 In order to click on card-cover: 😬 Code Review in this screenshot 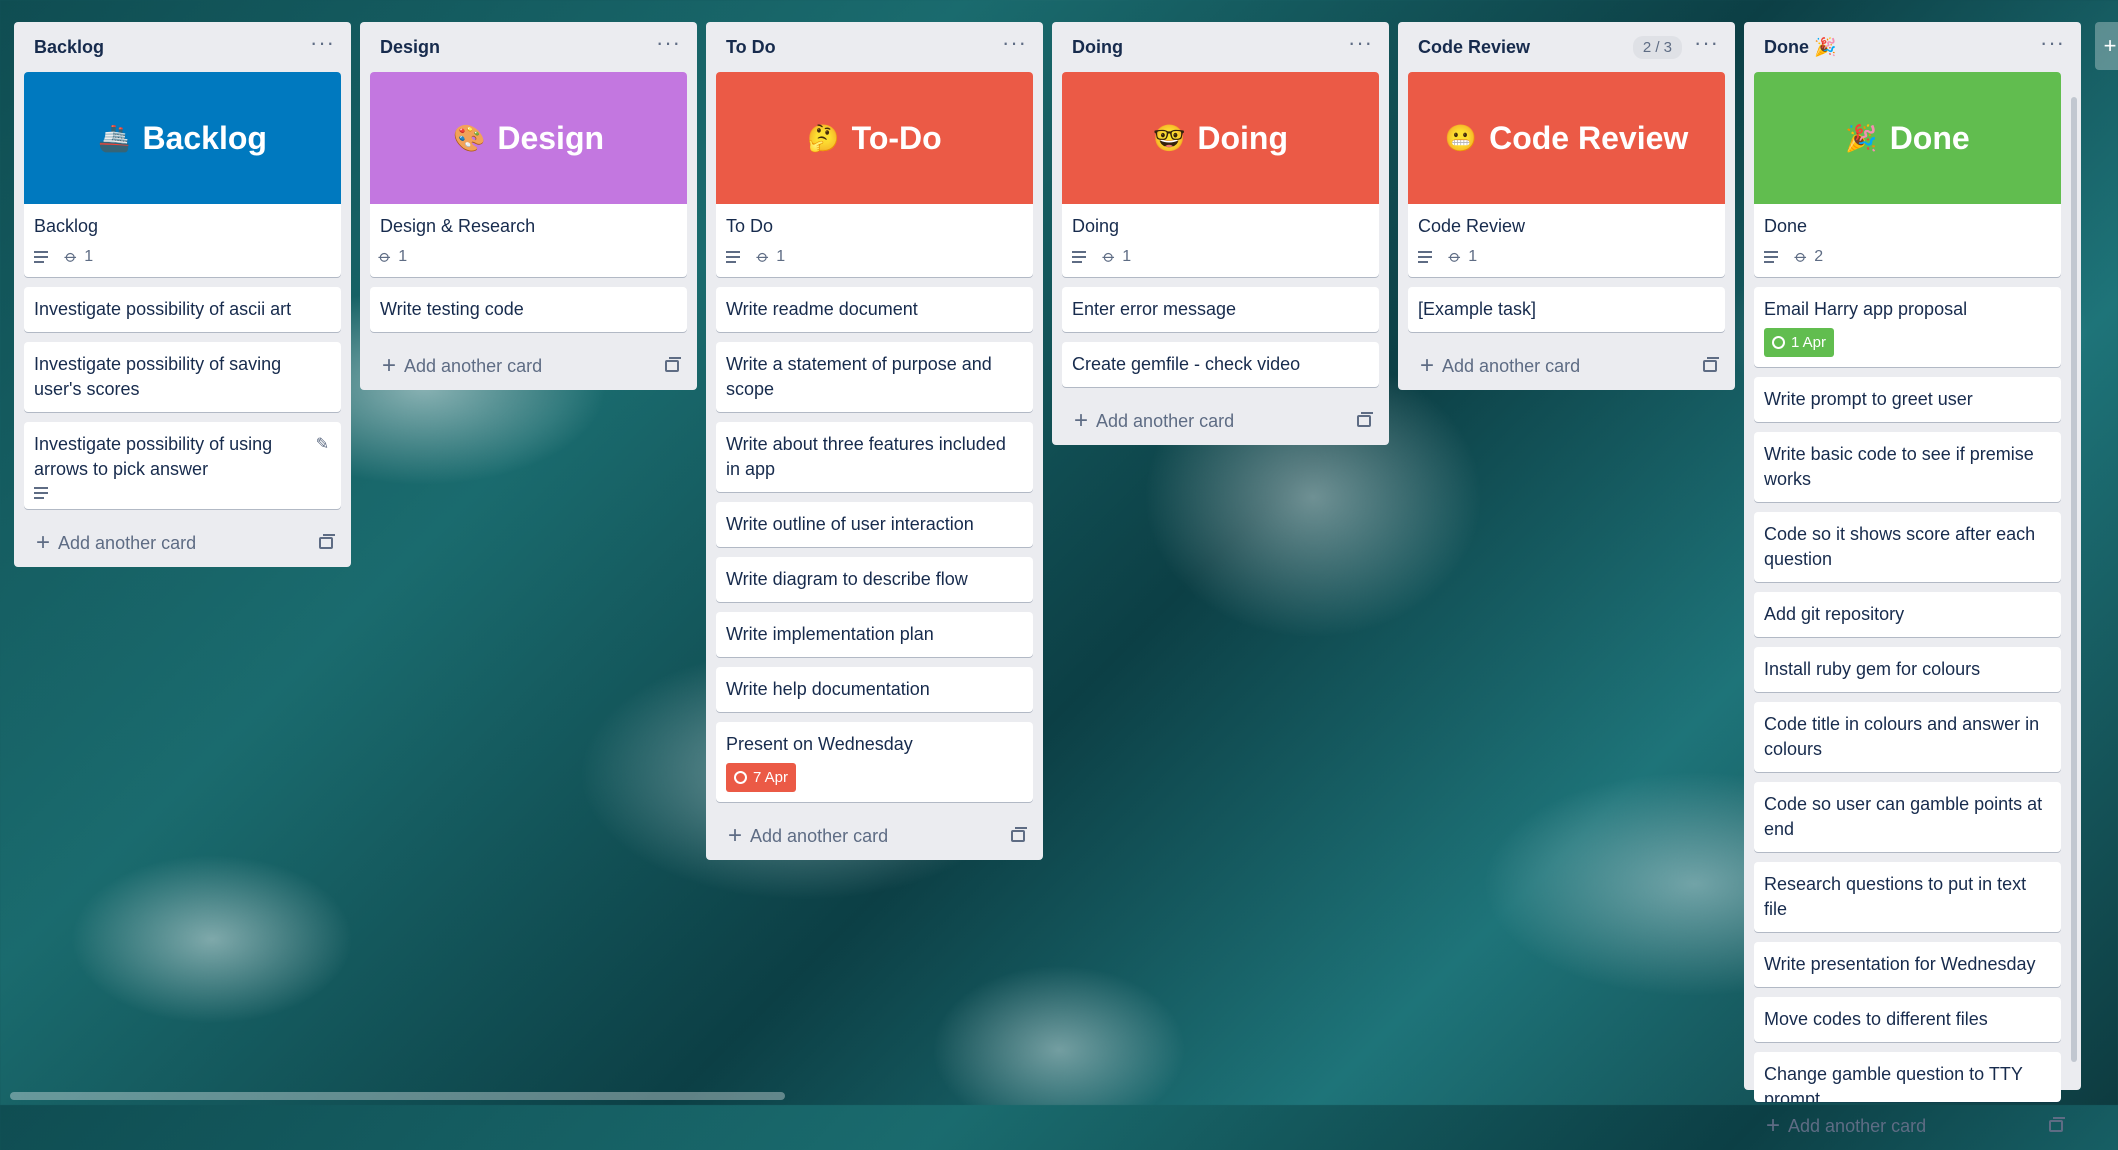, I will do `click(1566, 138)`.